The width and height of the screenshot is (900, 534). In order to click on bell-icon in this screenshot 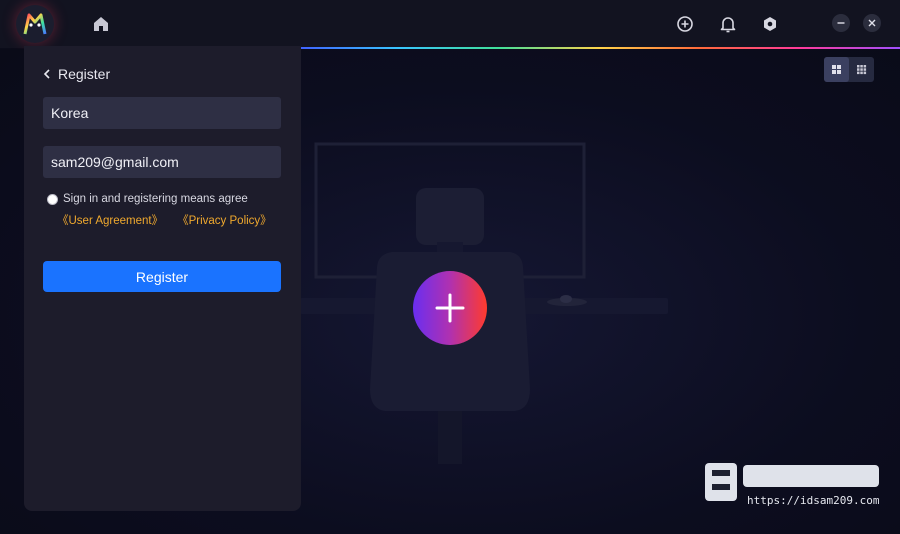, I will do `click(728, 24)`.